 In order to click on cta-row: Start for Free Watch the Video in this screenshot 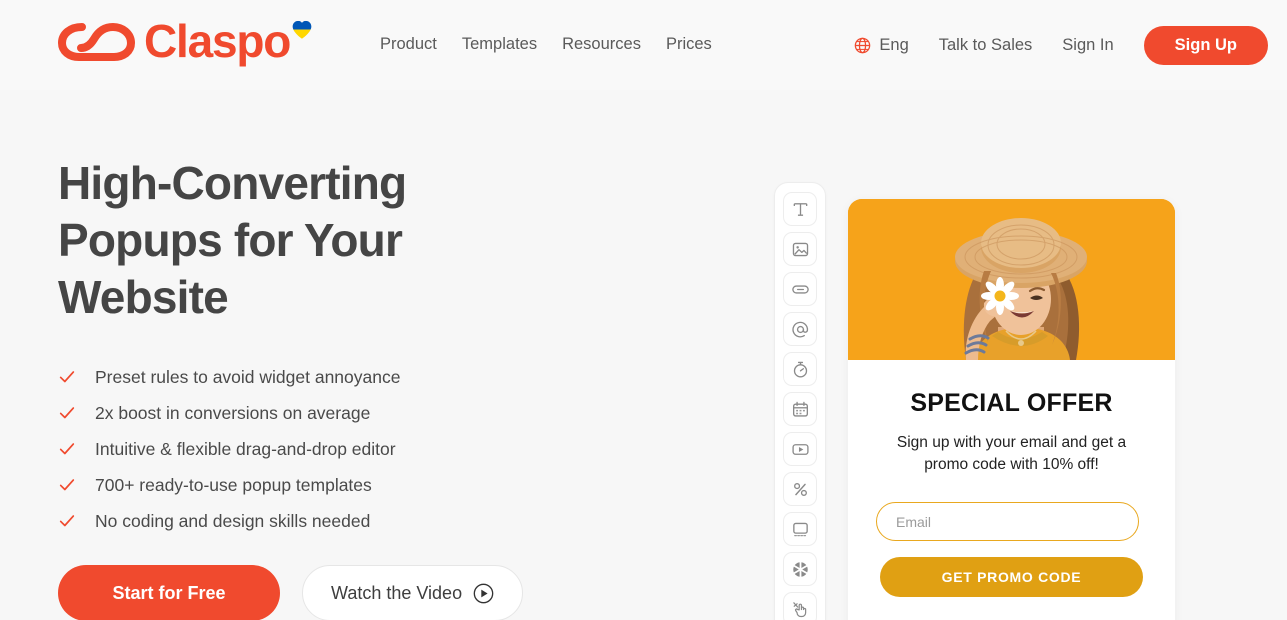, I will do `click(388, 592)`.